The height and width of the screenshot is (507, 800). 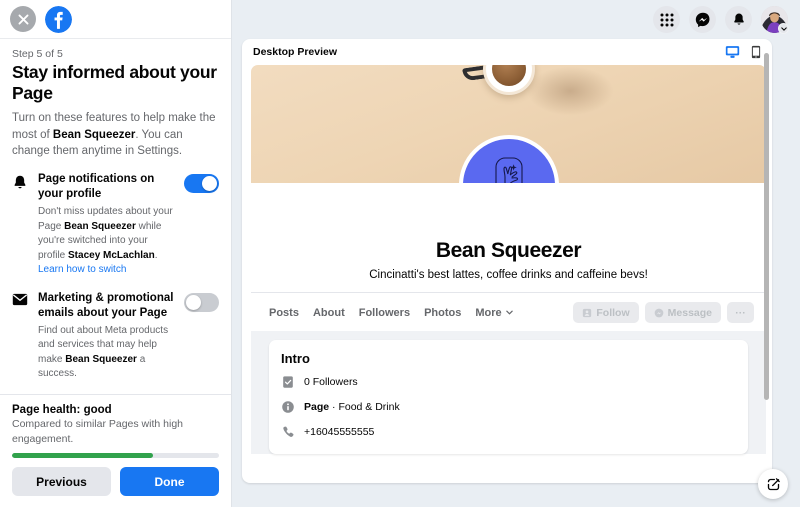 I want to click on preview-scrollbar, so click(x=766, y=261).